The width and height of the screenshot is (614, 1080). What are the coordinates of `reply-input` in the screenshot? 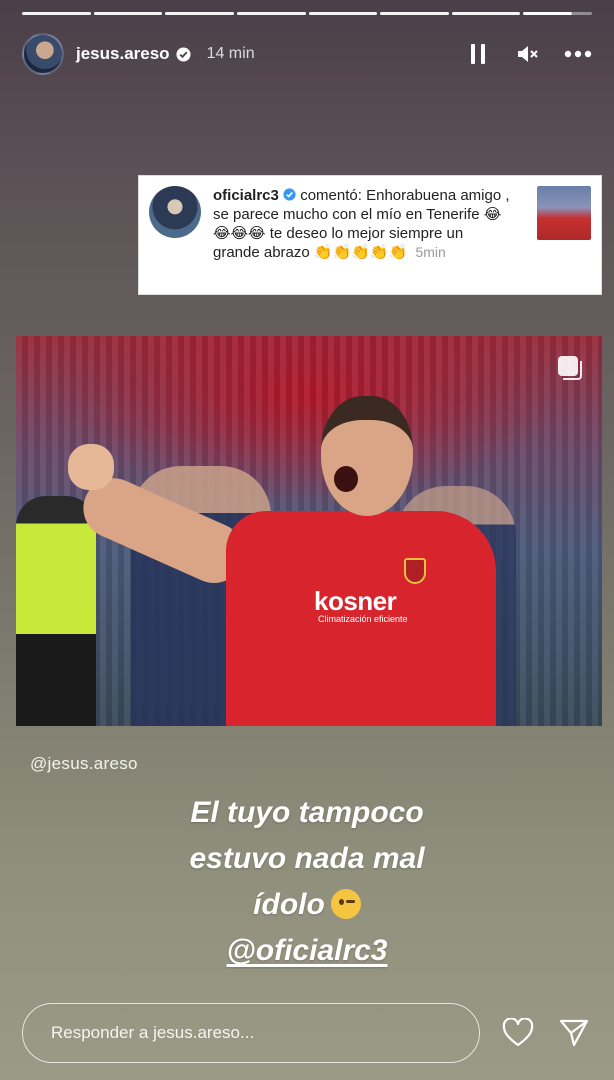 It's located at (251, 1033).